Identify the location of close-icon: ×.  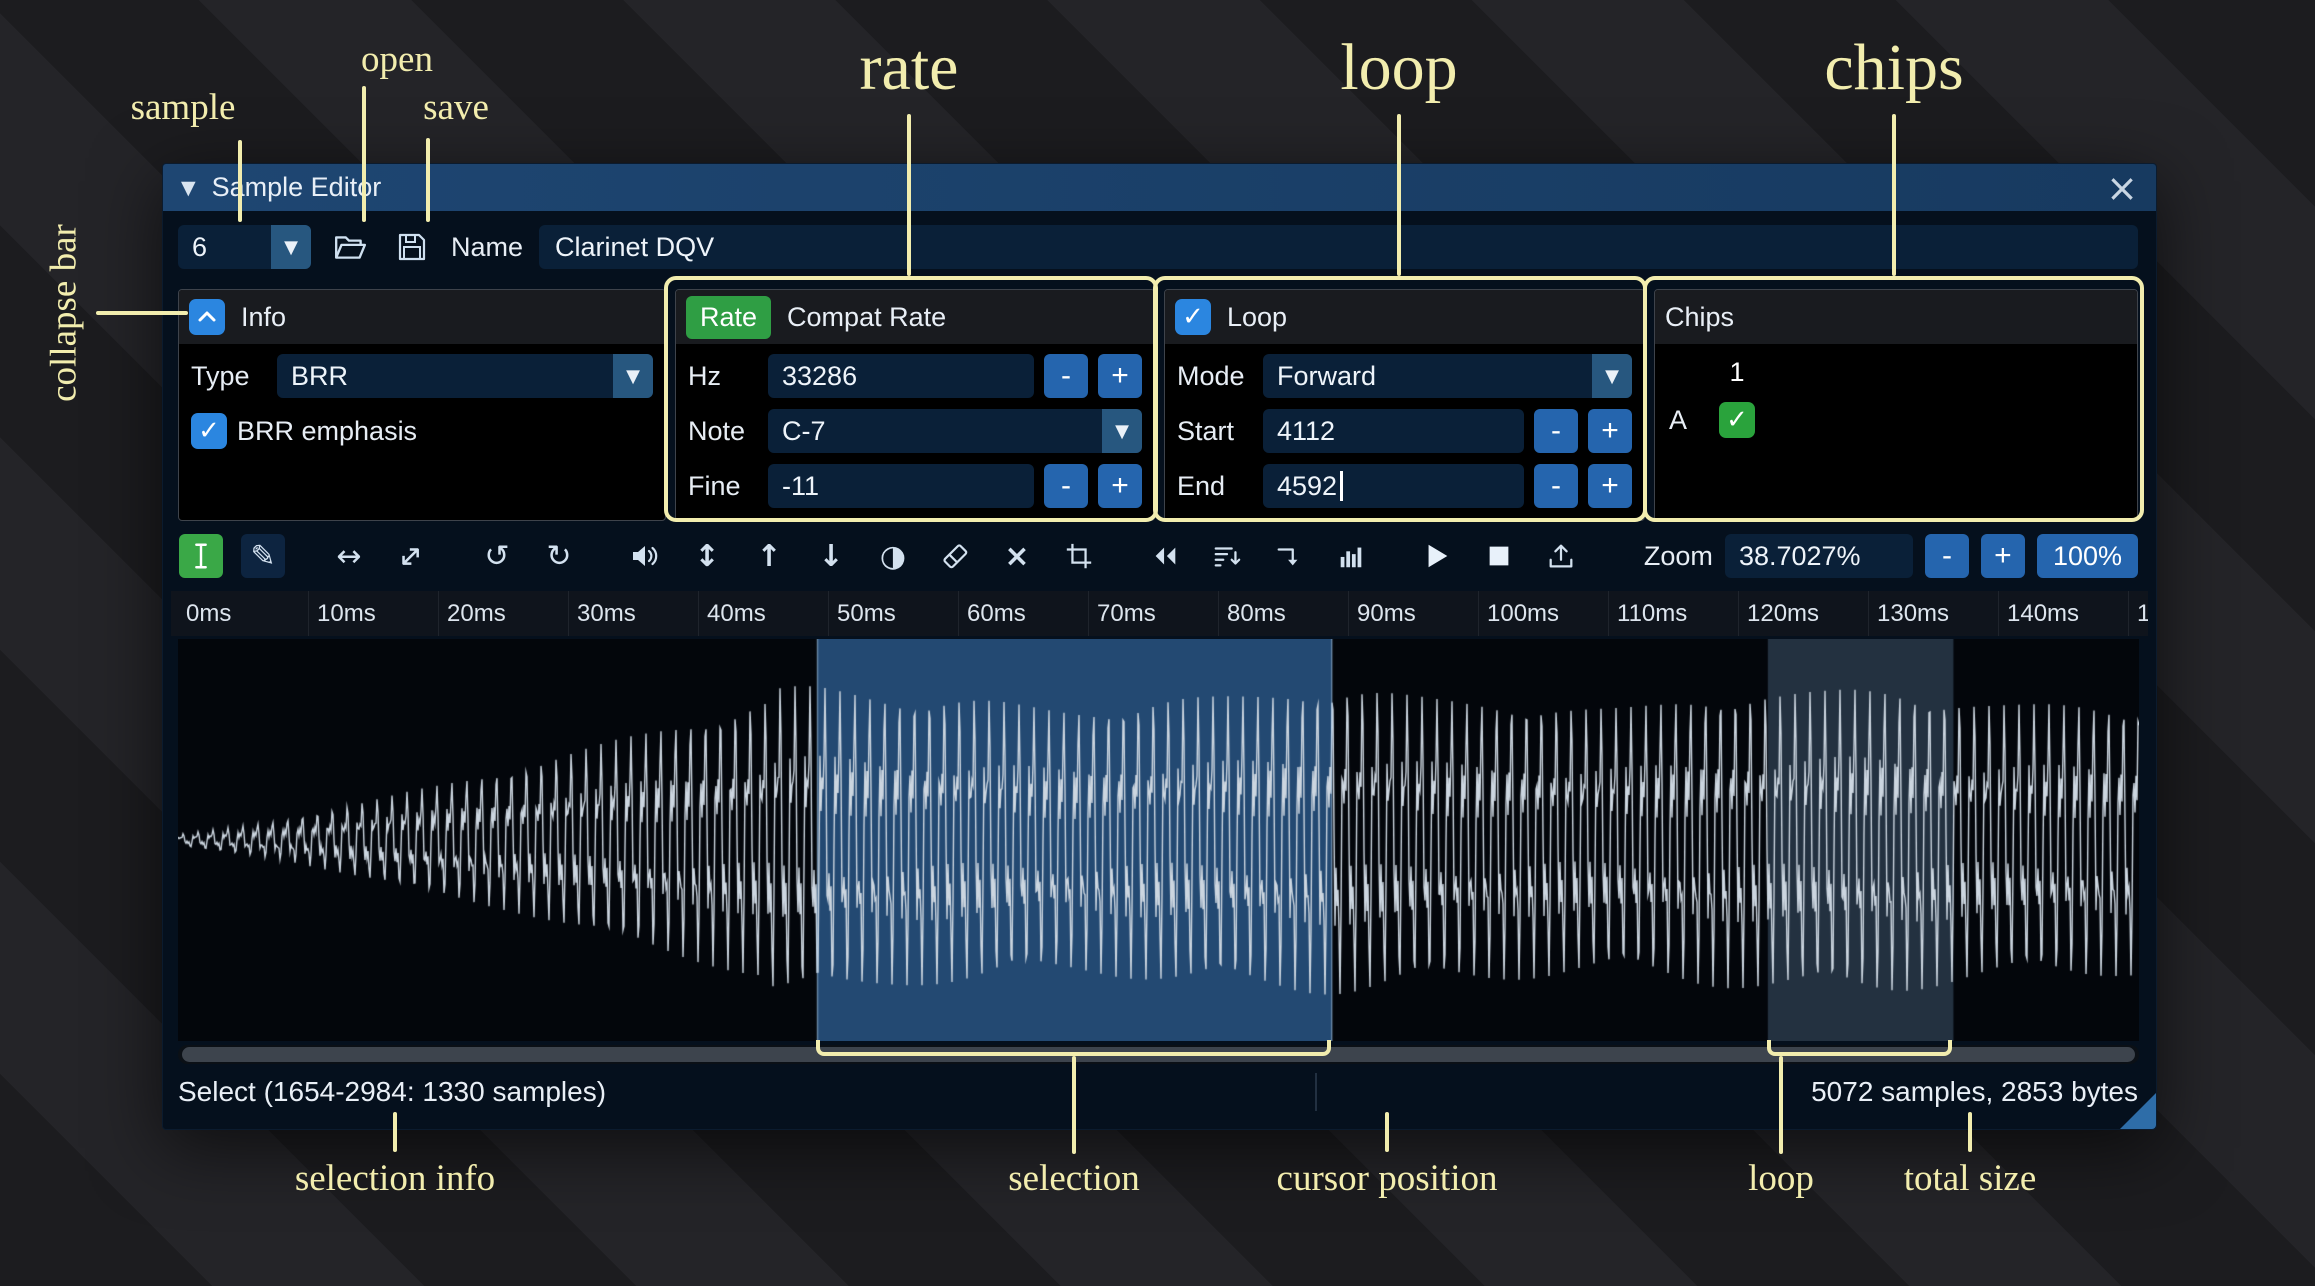
(2122, 188).